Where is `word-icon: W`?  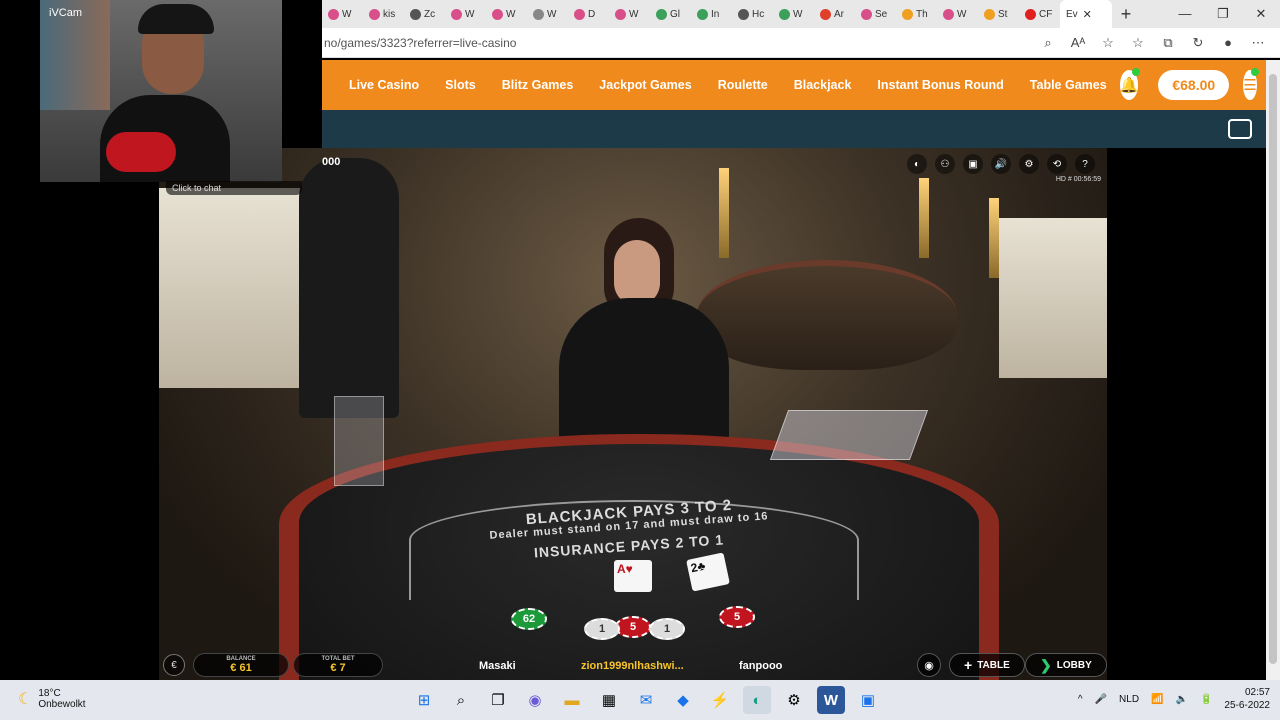
word-icon: W is located at coordinates (831, 700).